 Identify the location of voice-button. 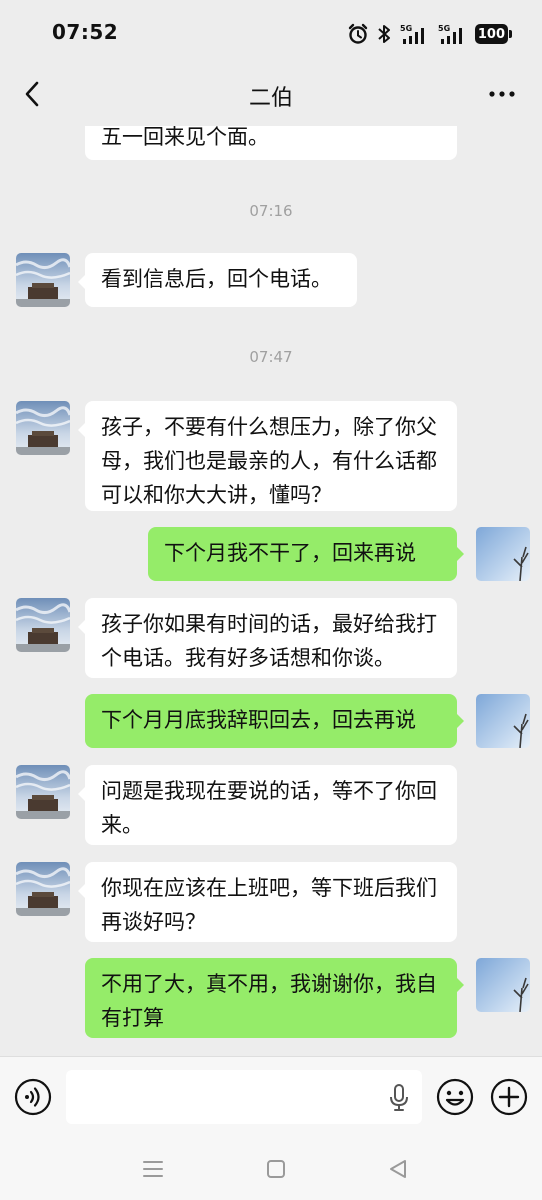
(33, 1097).